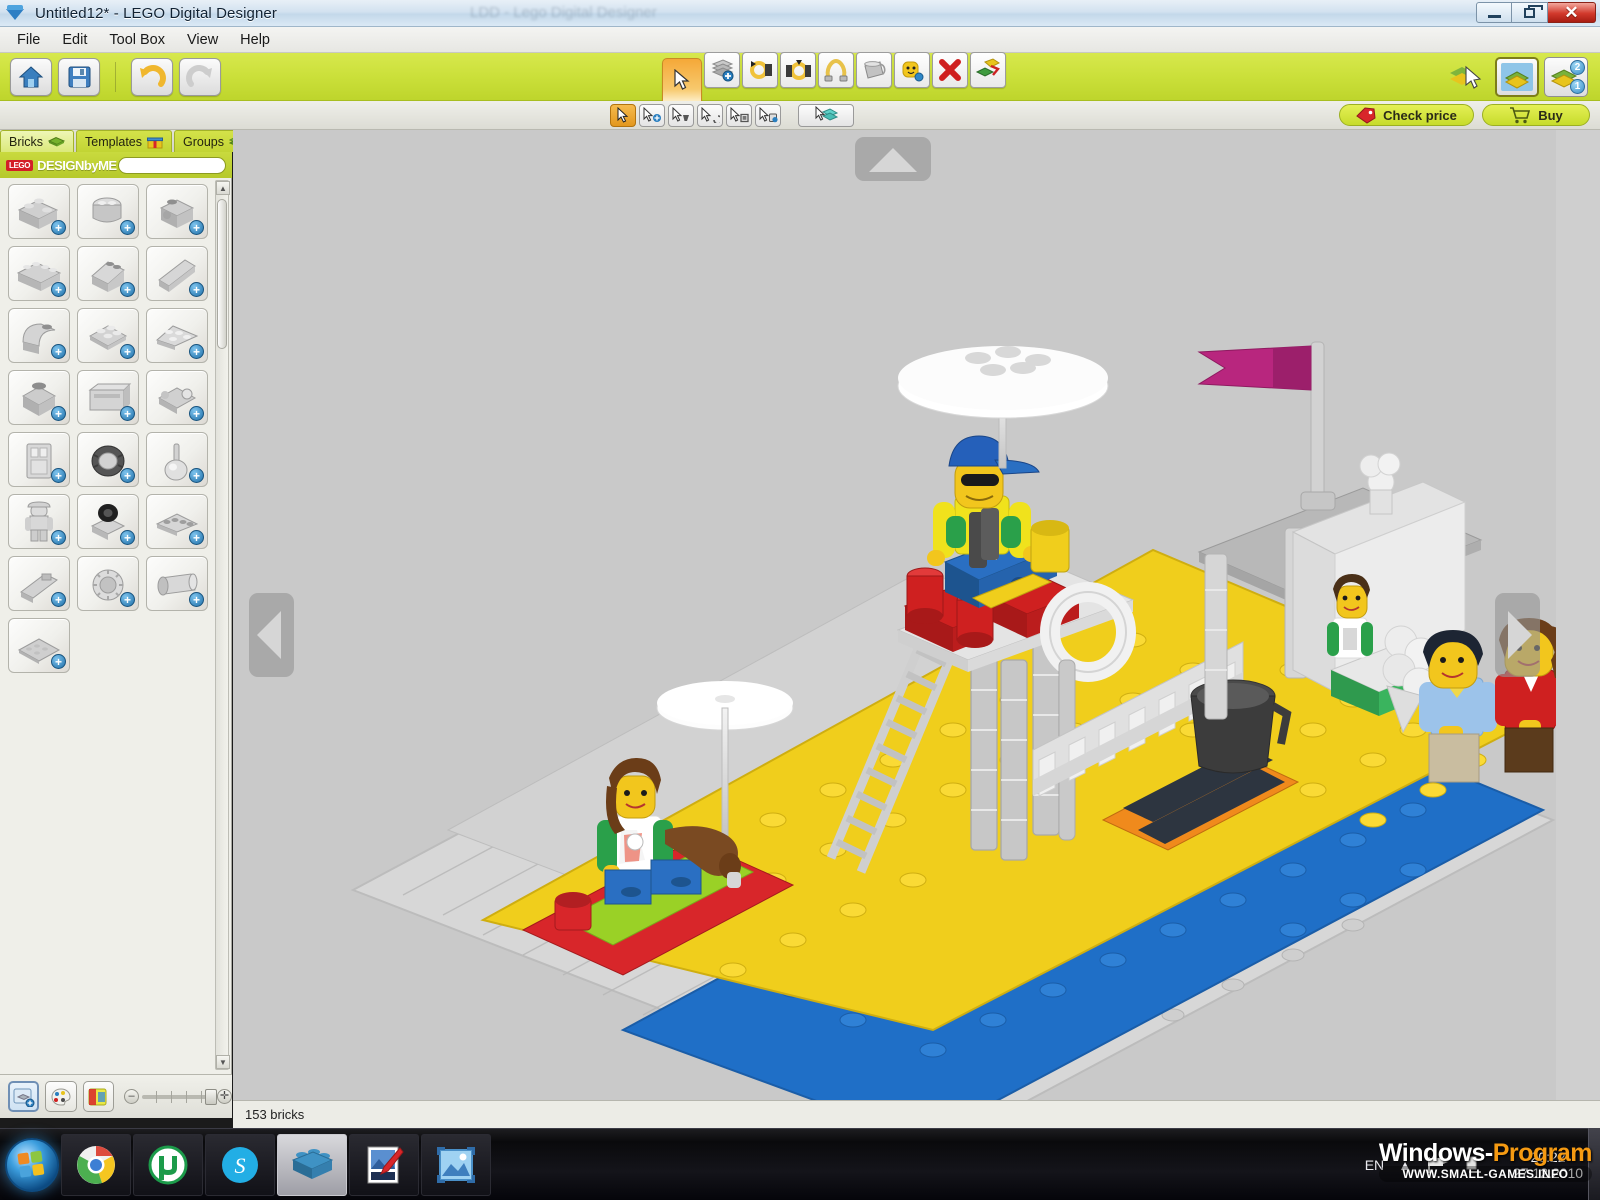 The width and height of the screenshot is (1600, 1200). I want to click on select-same-shape-color-button, so click(739, 115).